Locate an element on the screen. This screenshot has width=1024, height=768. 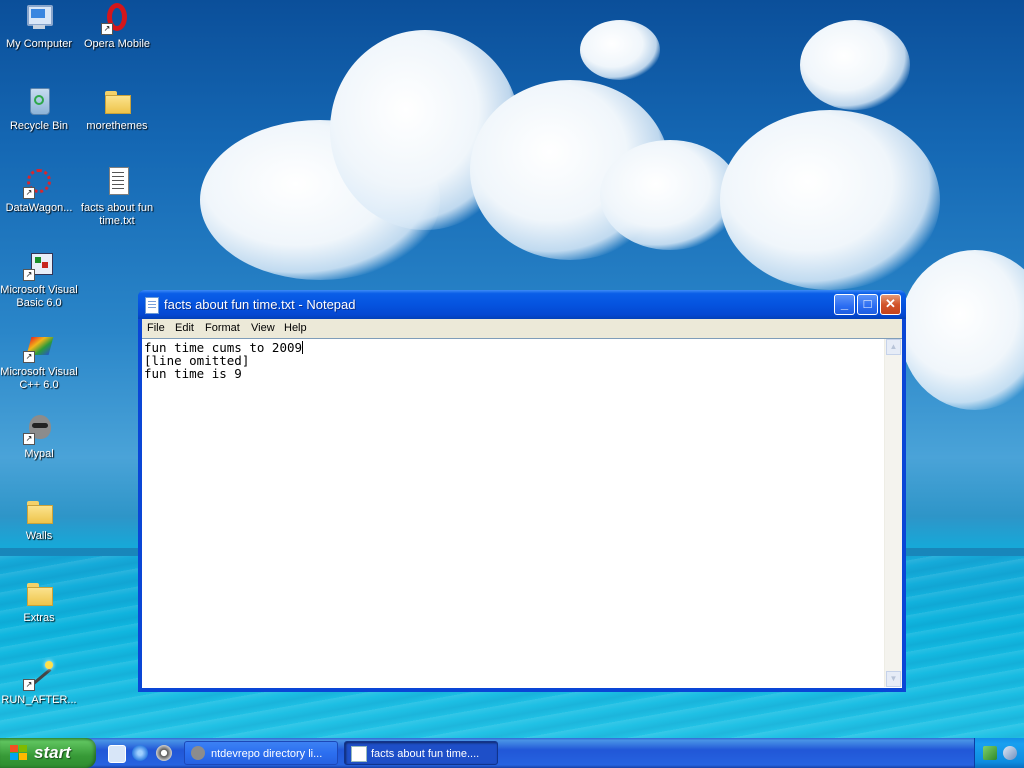
scroll-down-arrow-icon: ▼ is located at coordinates (893, 679).